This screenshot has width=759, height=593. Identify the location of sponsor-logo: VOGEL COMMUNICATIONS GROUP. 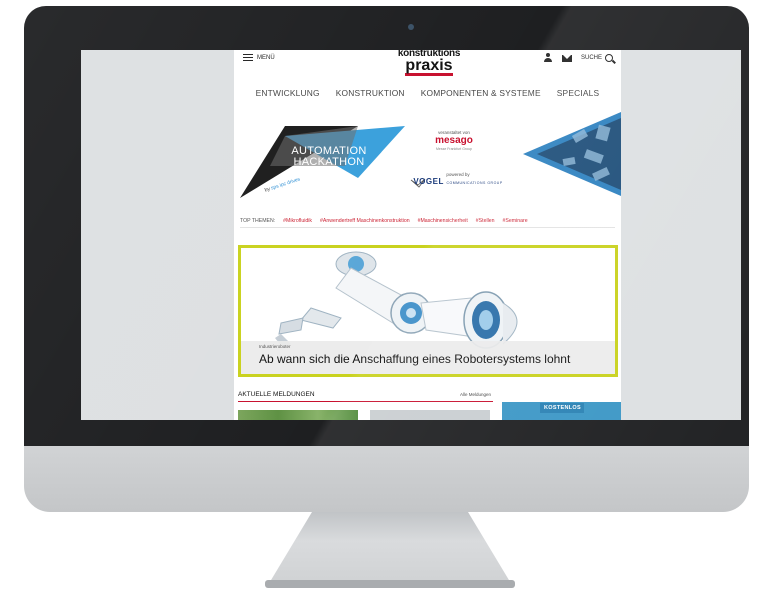
(458, 181).